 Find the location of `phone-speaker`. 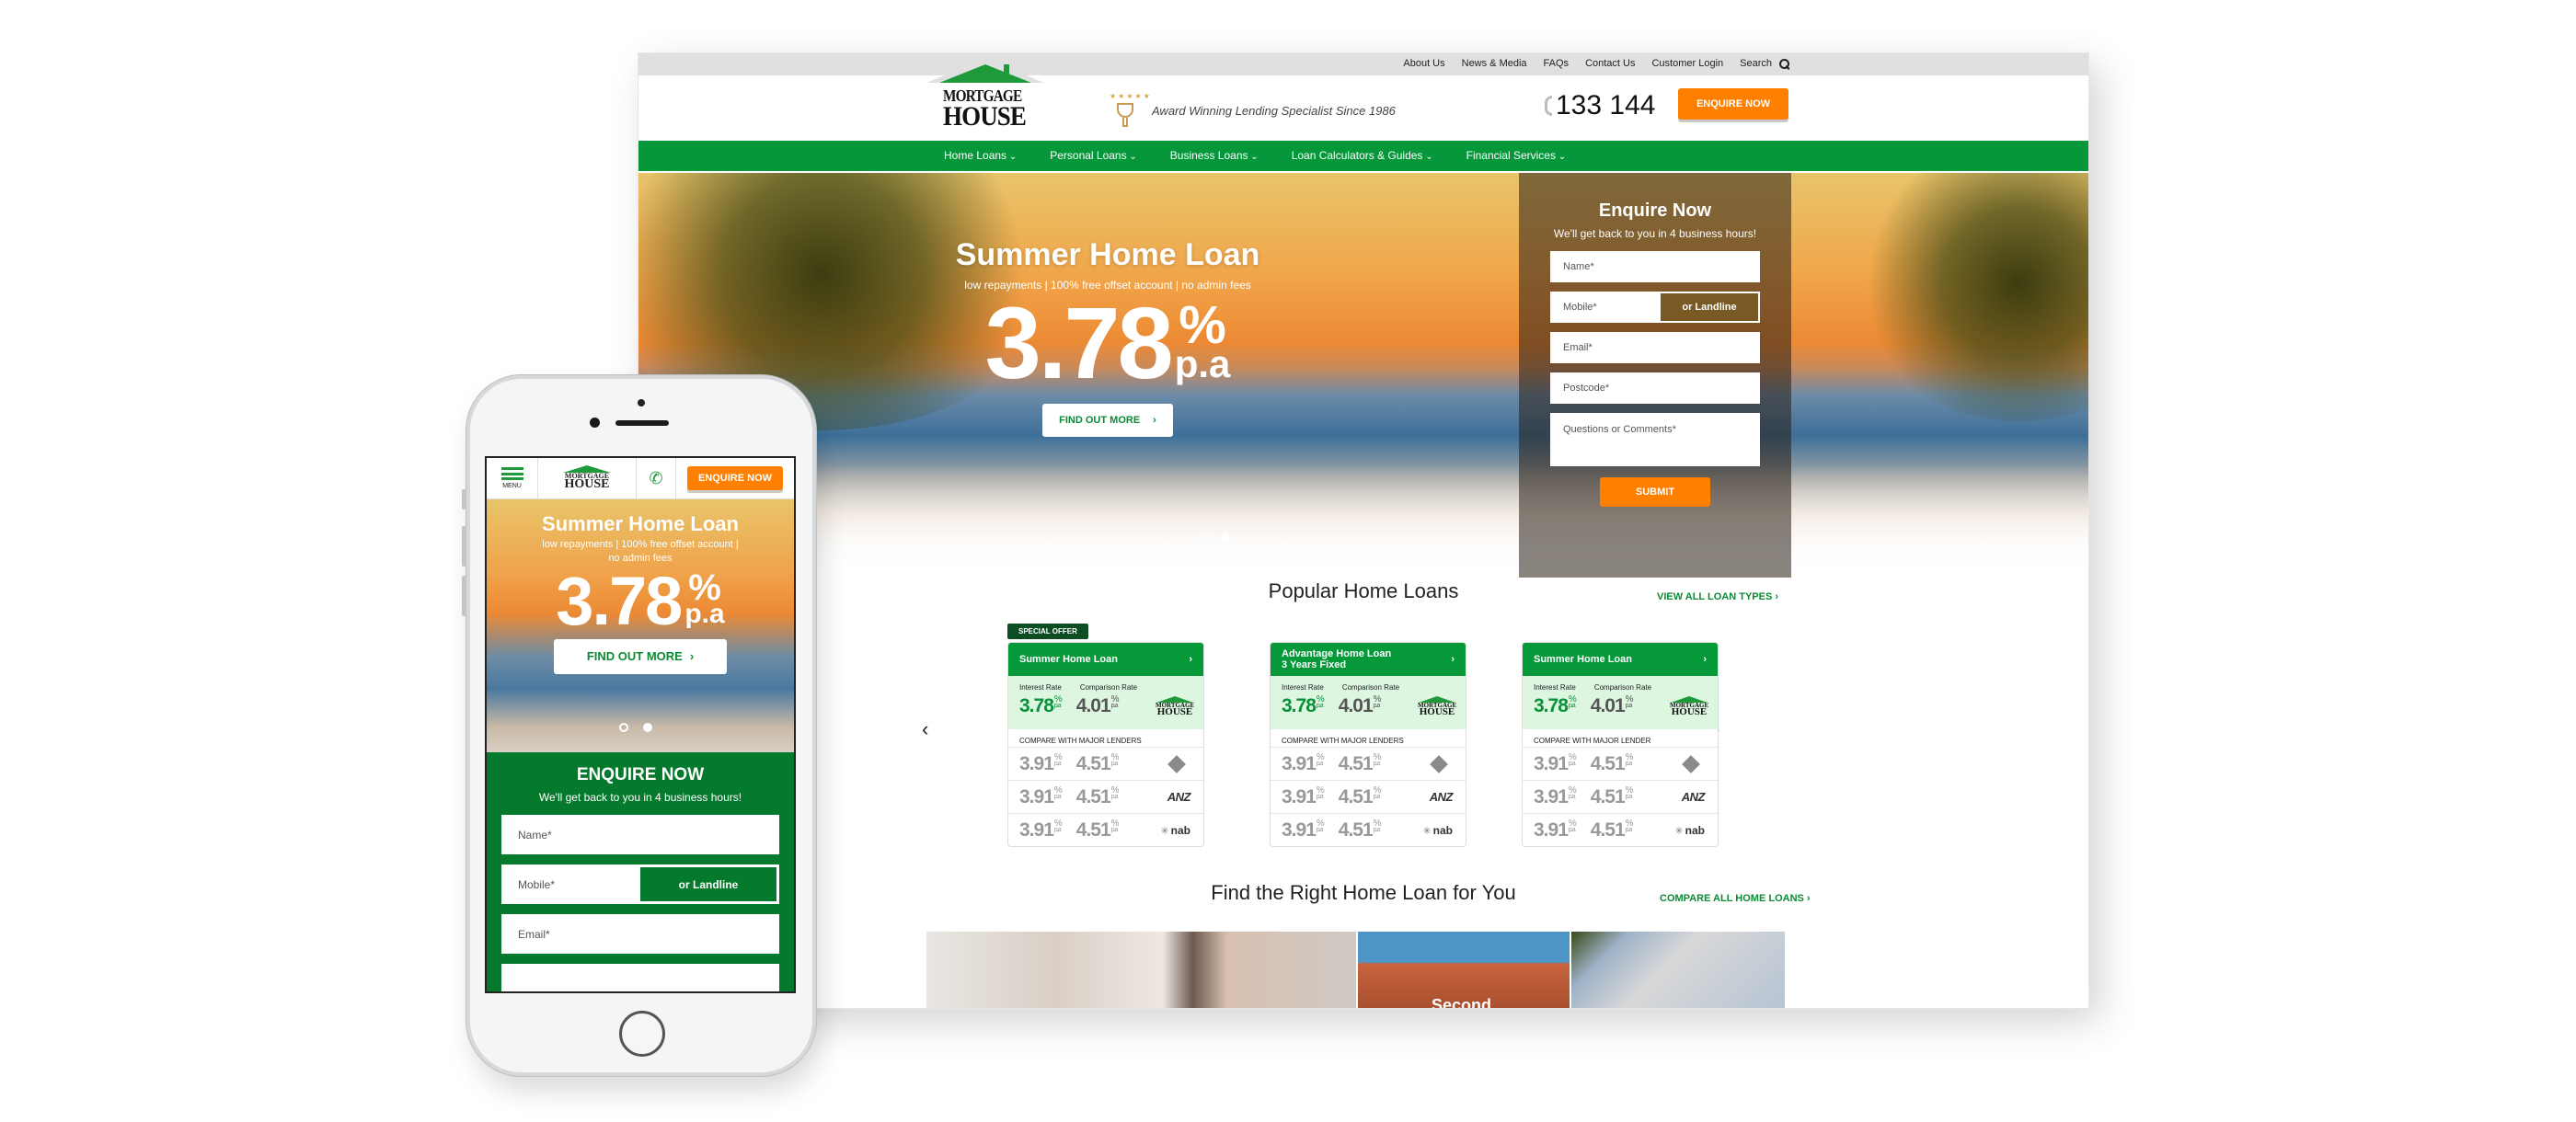

phone-speaker is located at coordinates (642, 423).